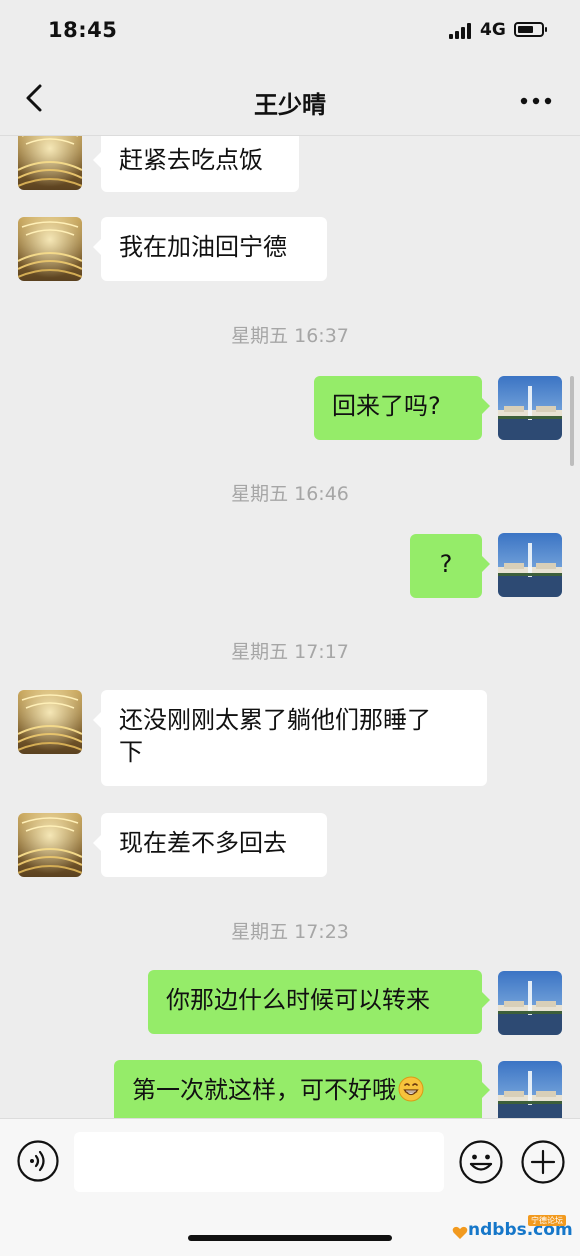 The height and width of the screenshot is (1256, 580). What do you see at coordinates (298, 1000) in the screenshot?
I see `message-text: 你那边什么时候可以转来` at bounding box center [298, 1000].